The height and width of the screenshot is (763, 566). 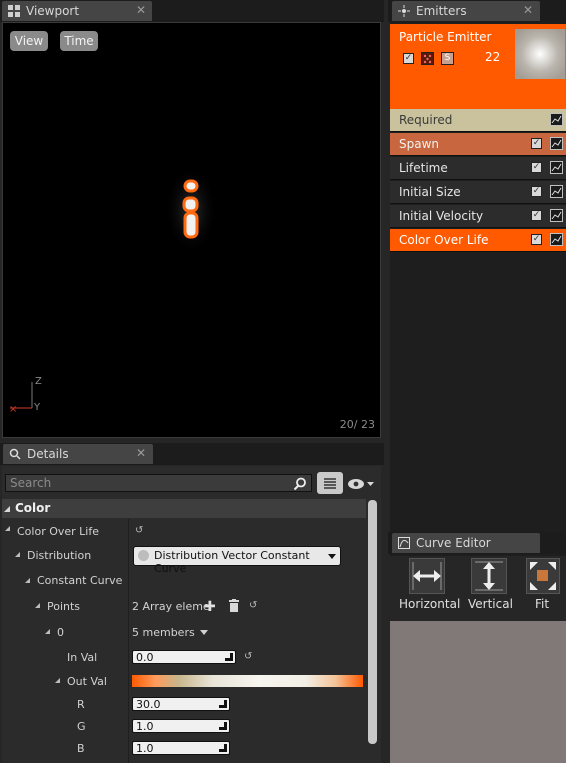 What do you see at coordinates (59, 555) in the screenshot?
I see `prop-distribution: Distribution` at bounding box center [59, 555].